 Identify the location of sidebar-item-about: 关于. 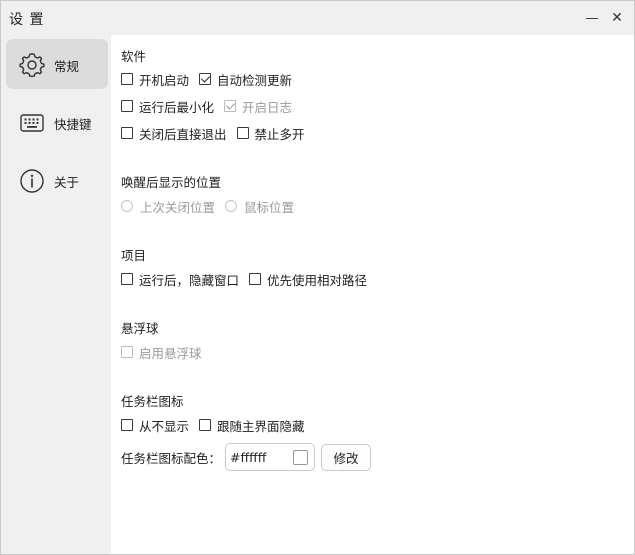
(57, 180).